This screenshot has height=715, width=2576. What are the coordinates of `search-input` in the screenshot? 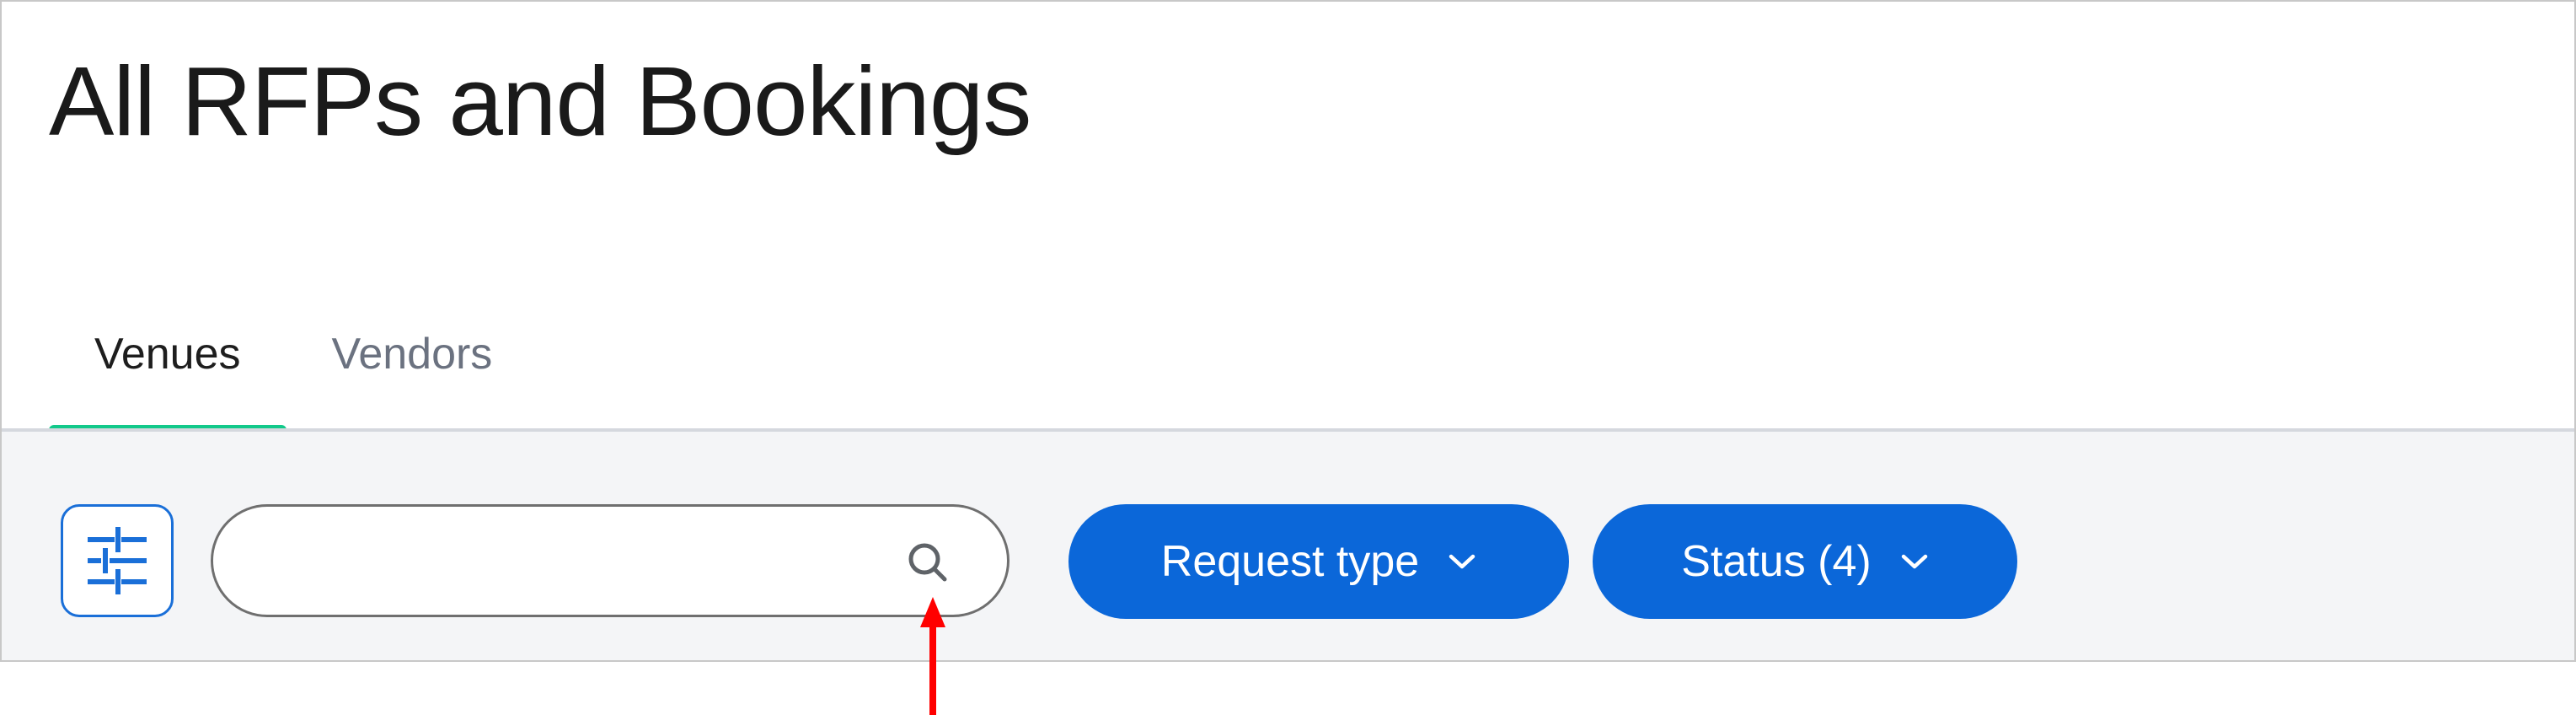 It's located at (577, 561).